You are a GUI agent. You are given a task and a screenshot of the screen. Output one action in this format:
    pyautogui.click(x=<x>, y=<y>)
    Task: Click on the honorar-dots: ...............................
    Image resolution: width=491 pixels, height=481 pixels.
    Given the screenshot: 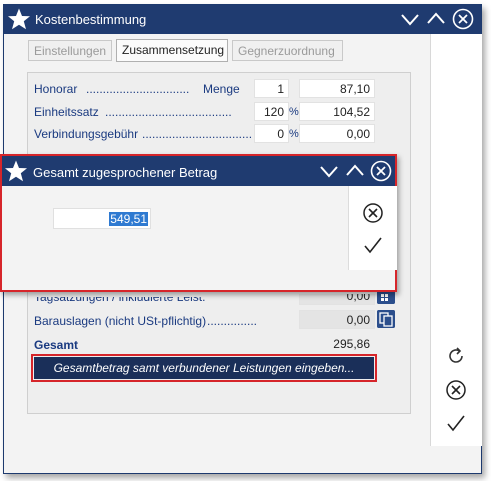 What is the action you would take?
    pyautogui.click(x=138, y=89)
    